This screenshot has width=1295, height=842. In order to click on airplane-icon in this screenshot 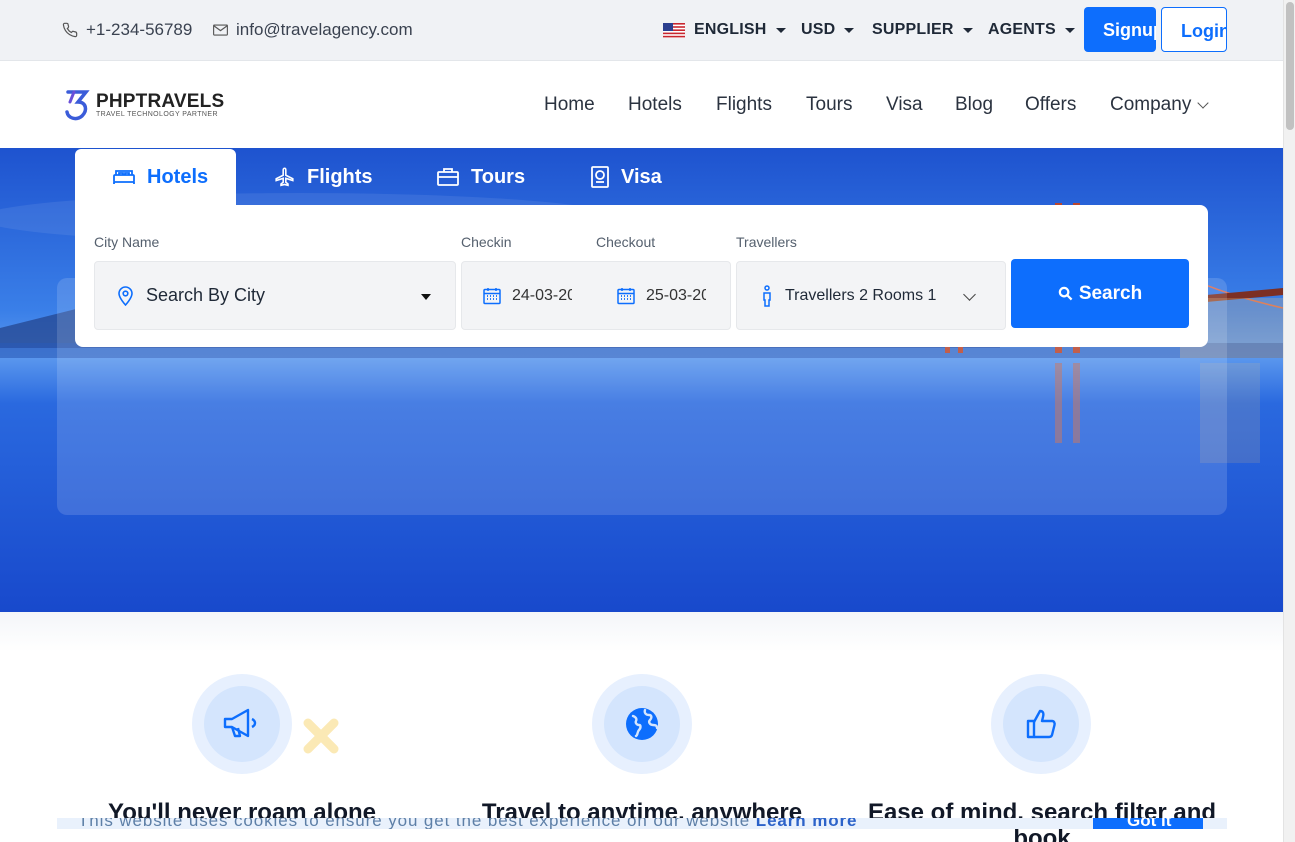, I will do `click(284, 177)`.